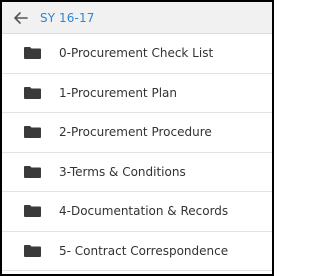 The height and width of the screenshot is (276, 320). What do you see at coordinates (144, 250) in the screenshot?
I see `folder-label: 5- Contract Correspondence` at bounding box center [144, 250].